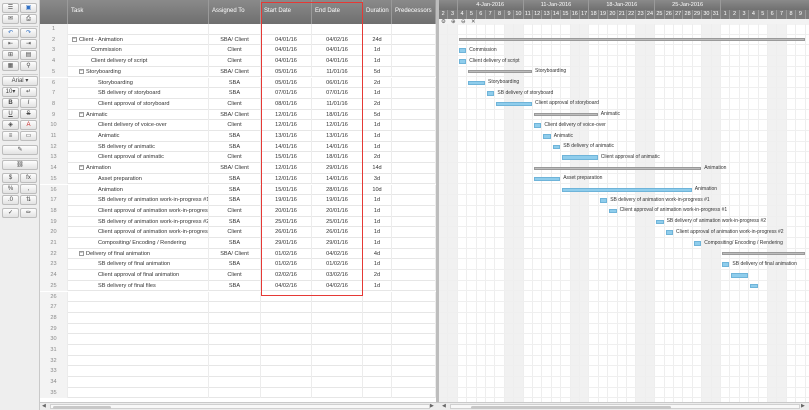 The height and width of the screenshot is (410, 809). I want to click on filter-icon: ⚲, so click(28, 66).